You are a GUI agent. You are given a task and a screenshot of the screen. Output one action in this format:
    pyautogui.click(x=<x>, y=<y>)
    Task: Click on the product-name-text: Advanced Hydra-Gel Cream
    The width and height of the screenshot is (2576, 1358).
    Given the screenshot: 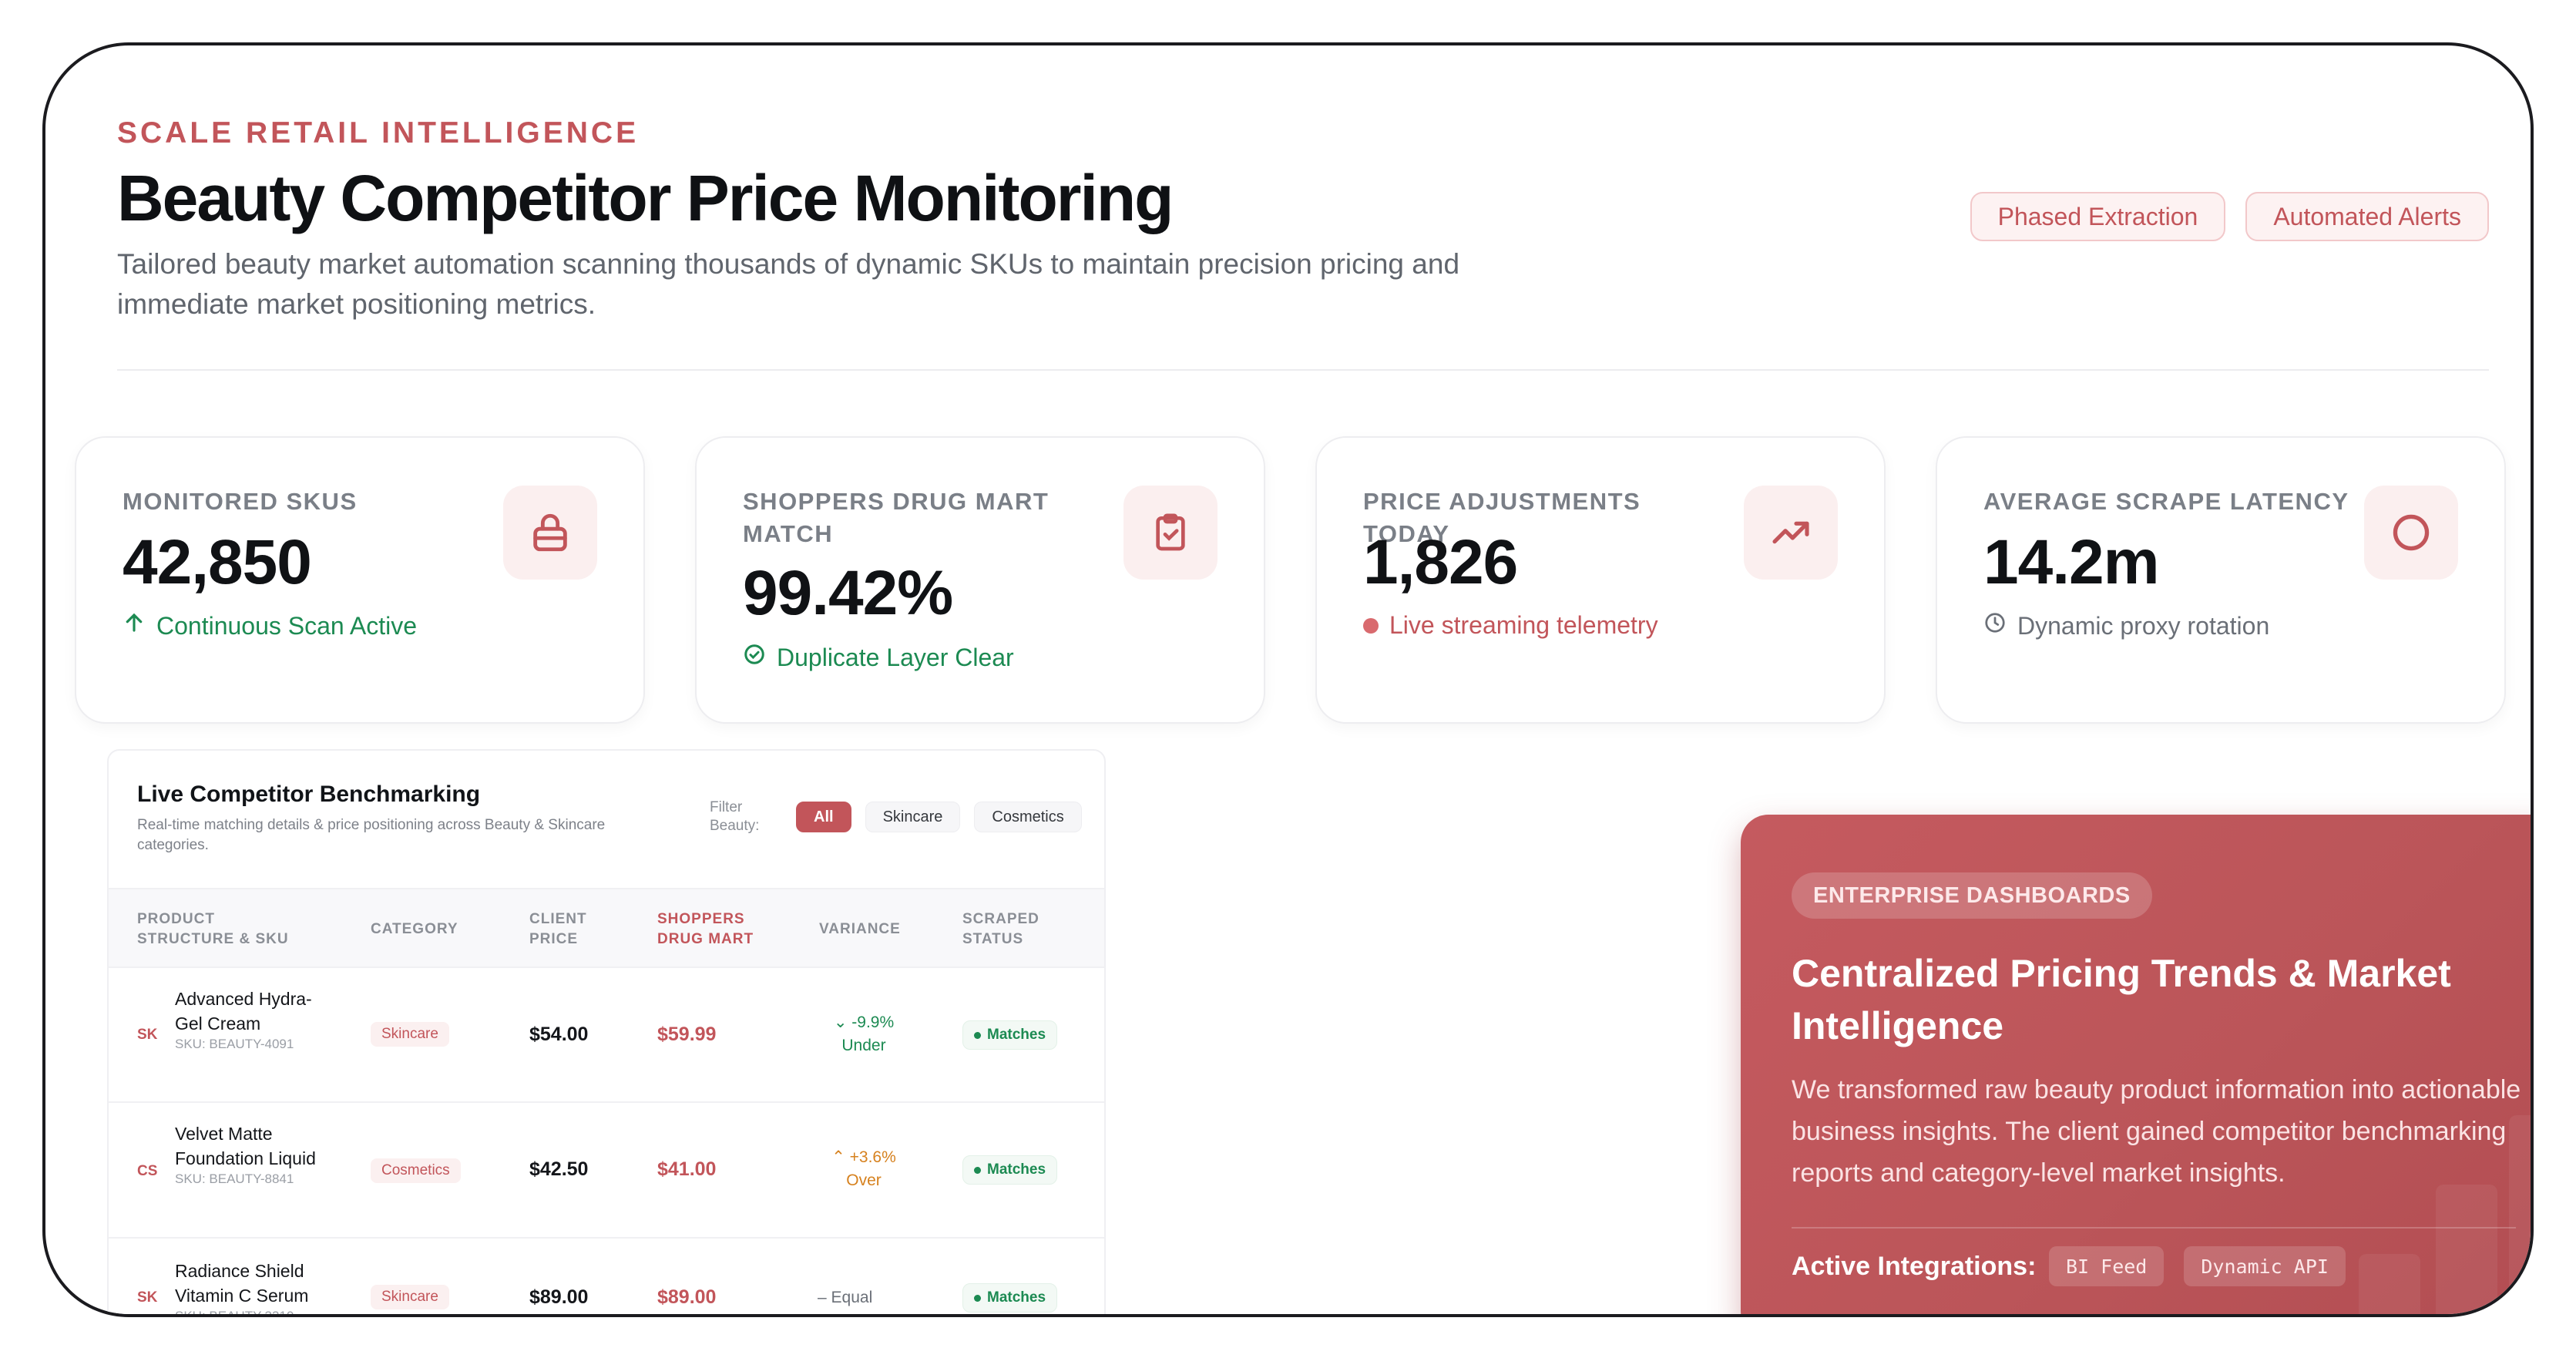 What is the action you would take?
    pyautogui.click(x=243, y=1011)
    